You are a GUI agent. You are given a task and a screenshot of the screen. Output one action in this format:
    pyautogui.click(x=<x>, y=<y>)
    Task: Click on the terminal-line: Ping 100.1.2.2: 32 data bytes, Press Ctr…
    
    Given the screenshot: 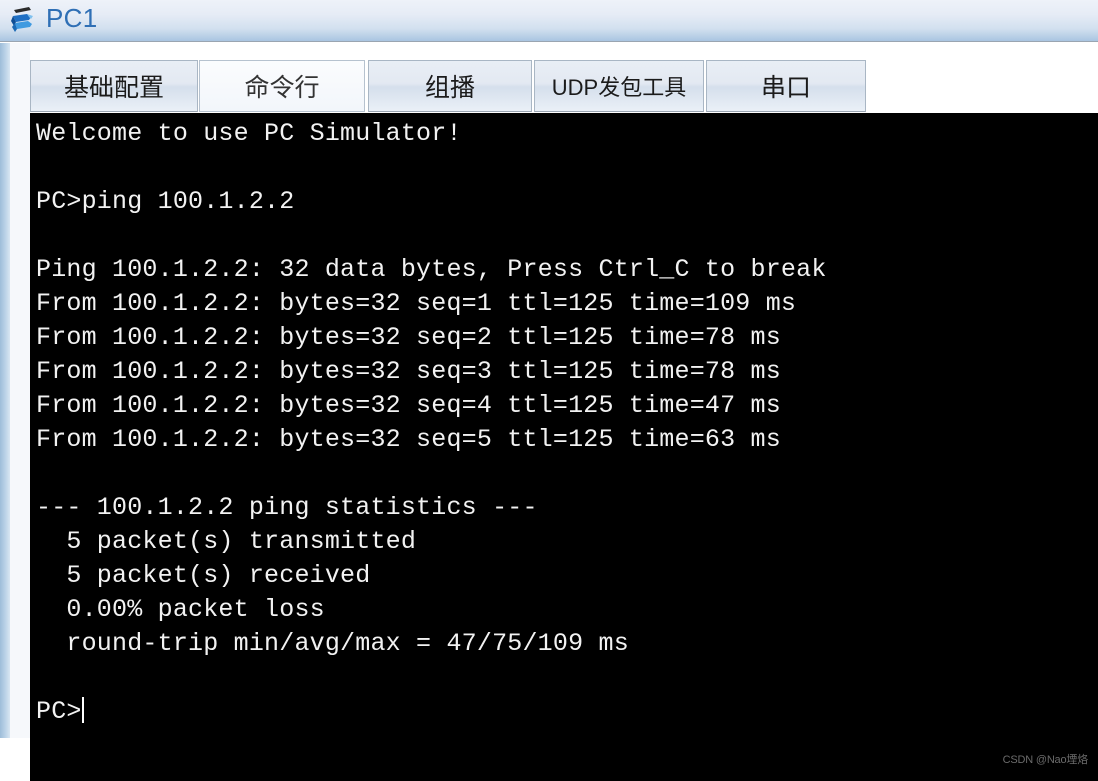 What is the action you would take?
    pyautogui.click(x=431, y=269)
    